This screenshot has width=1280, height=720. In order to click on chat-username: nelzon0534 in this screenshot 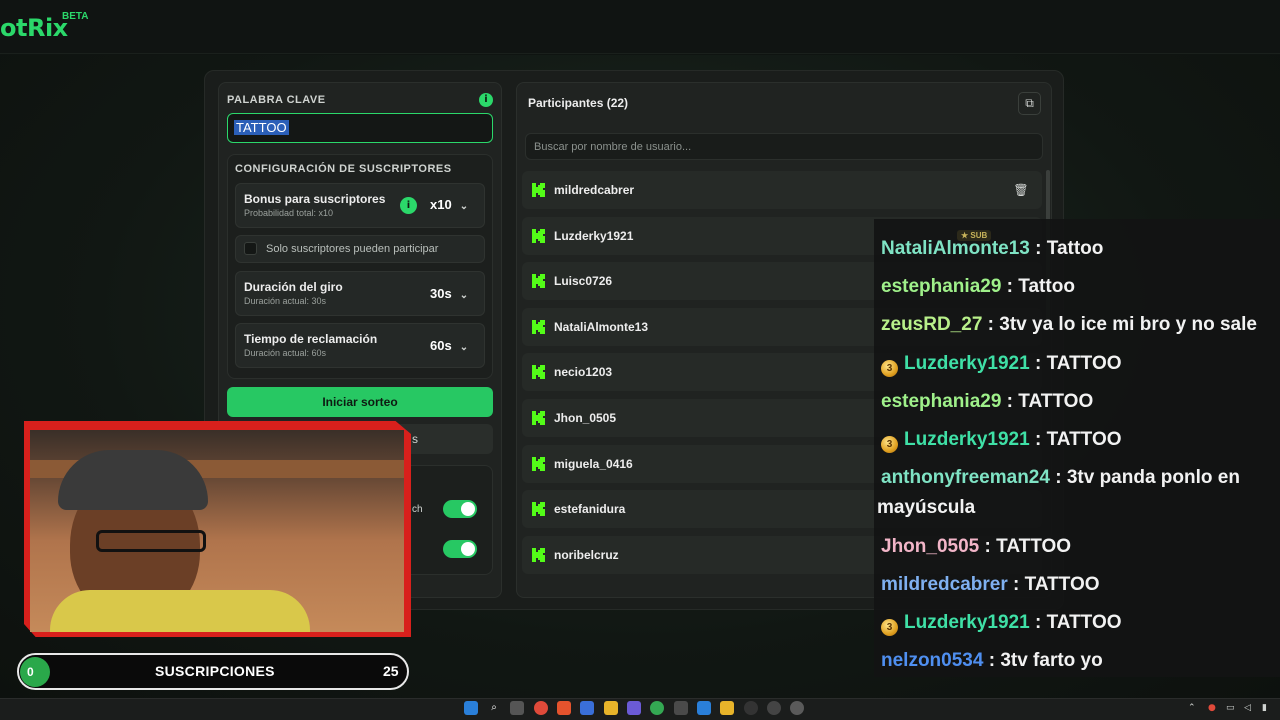, I will do `click(932, 660)`.